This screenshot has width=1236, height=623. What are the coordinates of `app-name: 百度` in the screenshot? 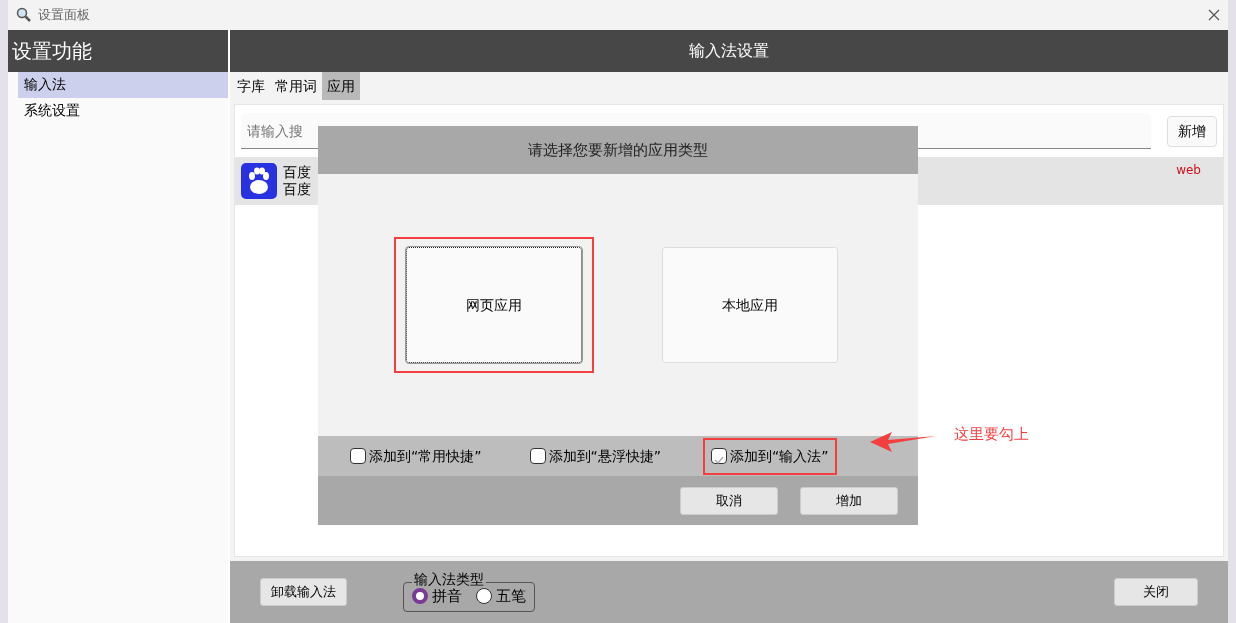 It's located at (297, 172).